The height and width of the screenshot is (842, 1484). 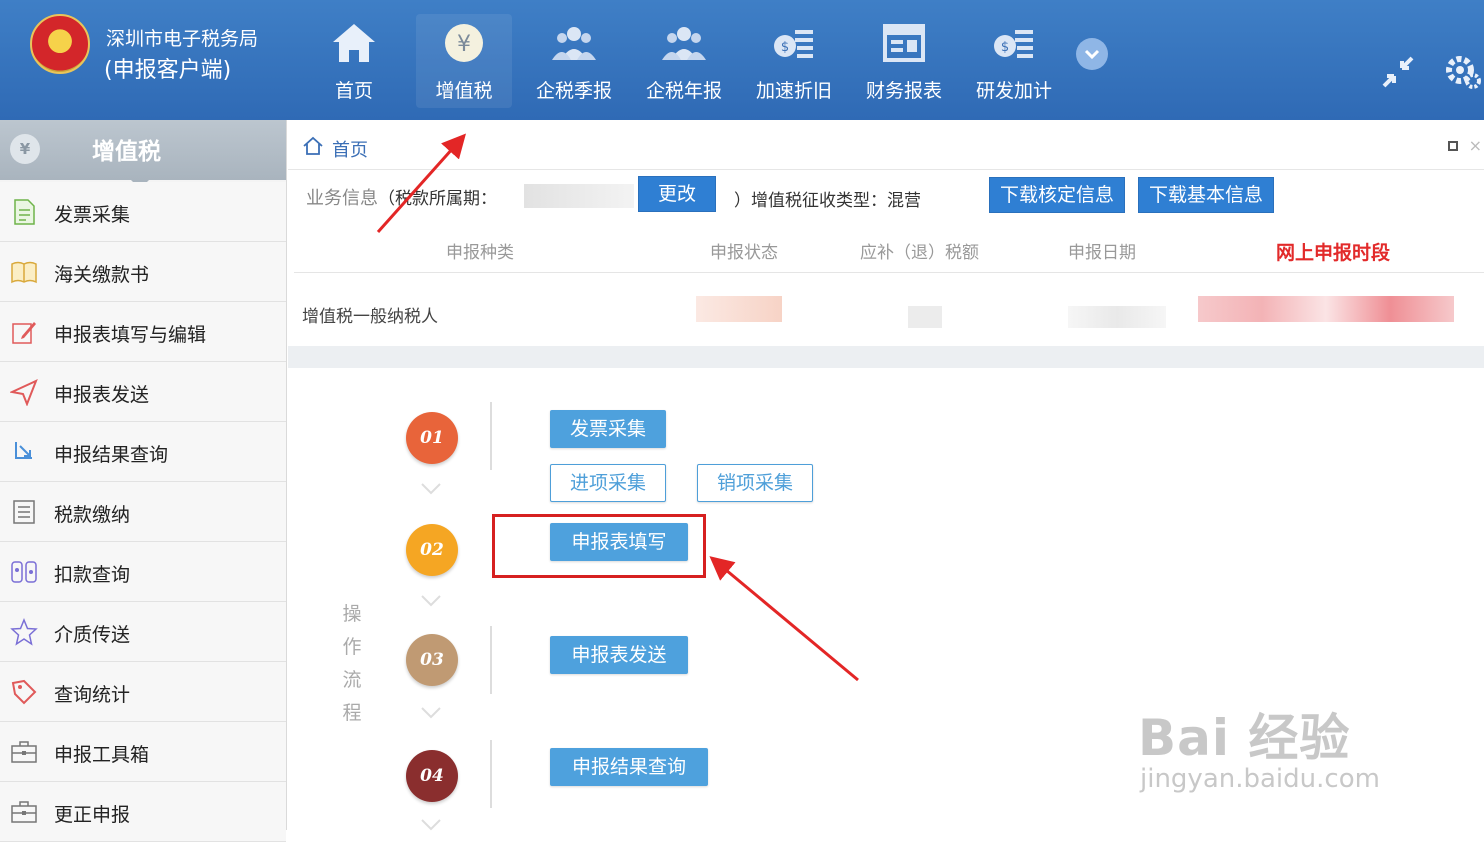 I want to click on list-icon, so click(x=24, y=512).